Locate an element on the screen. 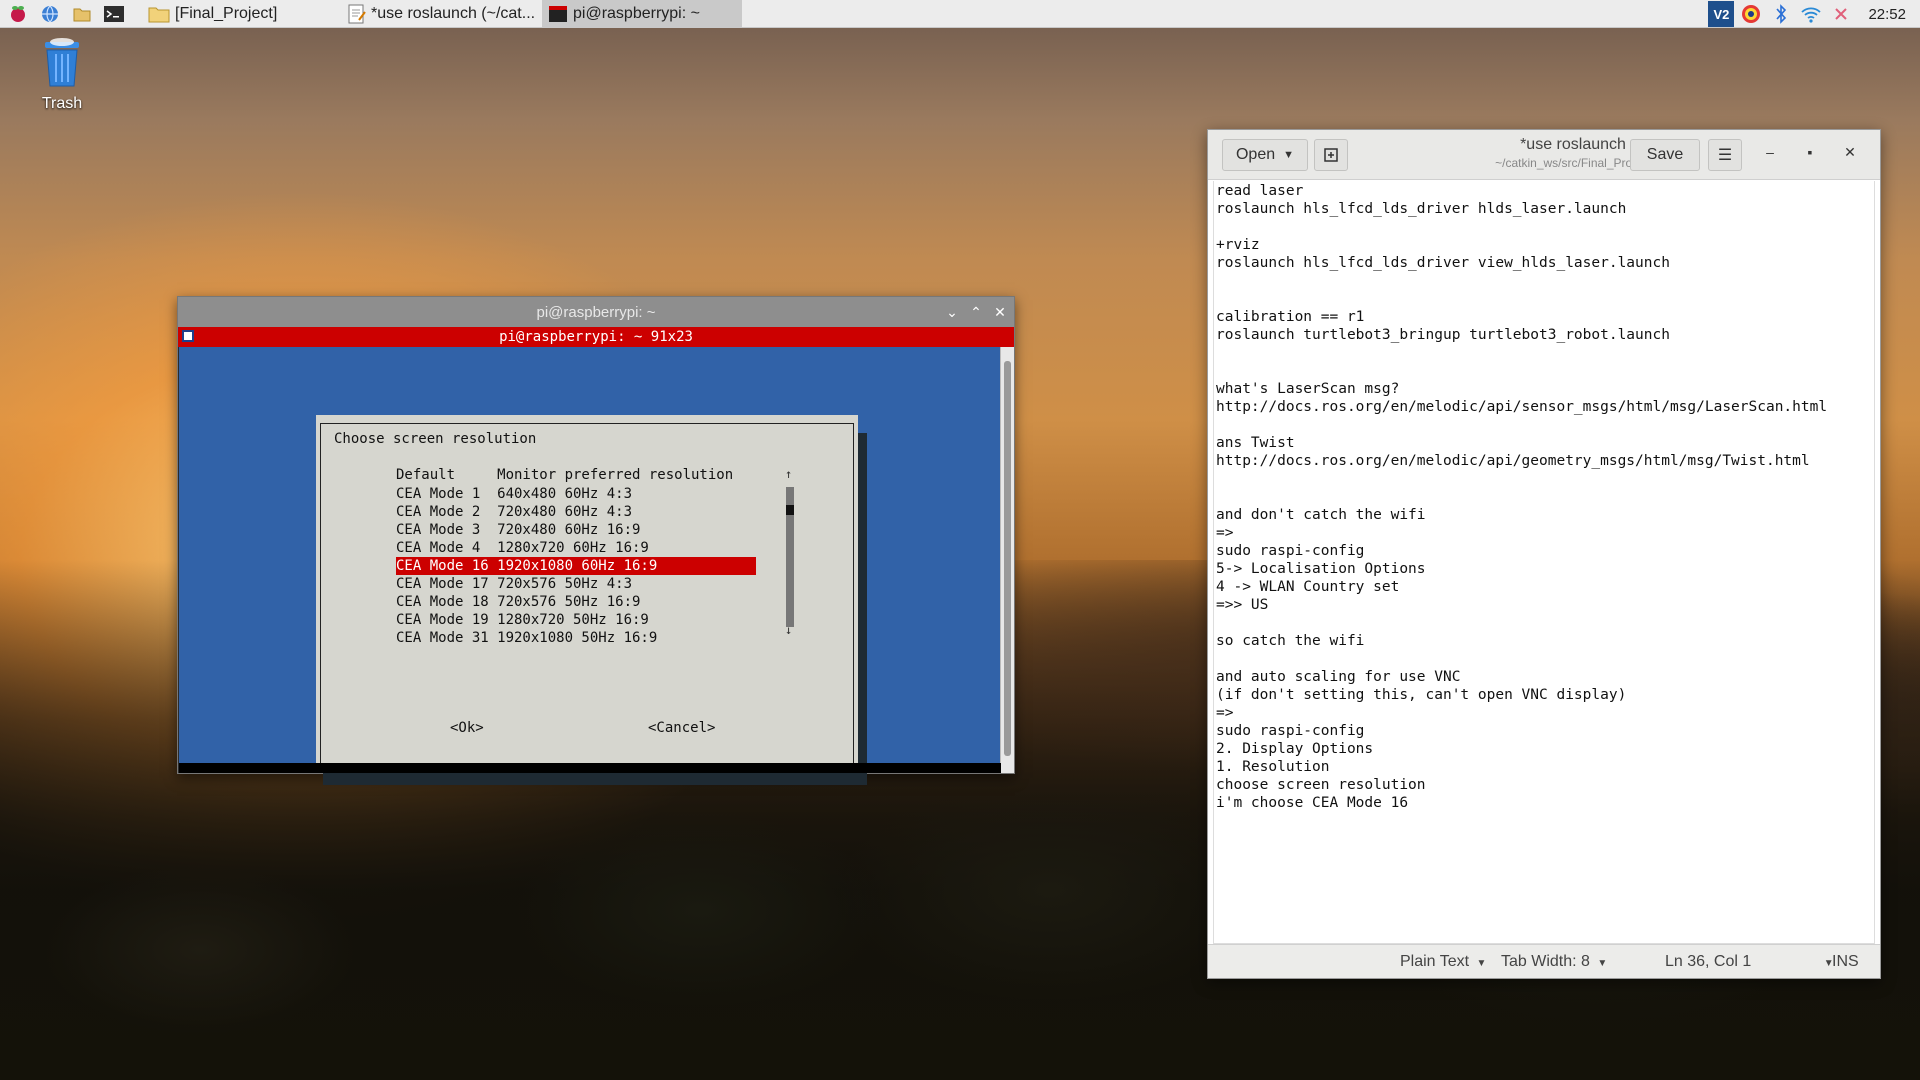 The width and height of the screenshot is (1920, 1080). scroll-down-arrow-icon: ↓ is located at coordinates (788, 630).